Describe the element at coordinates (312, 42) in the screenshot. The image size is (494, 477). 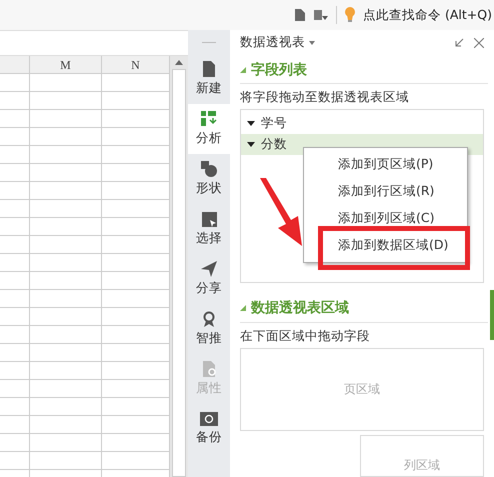
I see `caret-icon` at that location.